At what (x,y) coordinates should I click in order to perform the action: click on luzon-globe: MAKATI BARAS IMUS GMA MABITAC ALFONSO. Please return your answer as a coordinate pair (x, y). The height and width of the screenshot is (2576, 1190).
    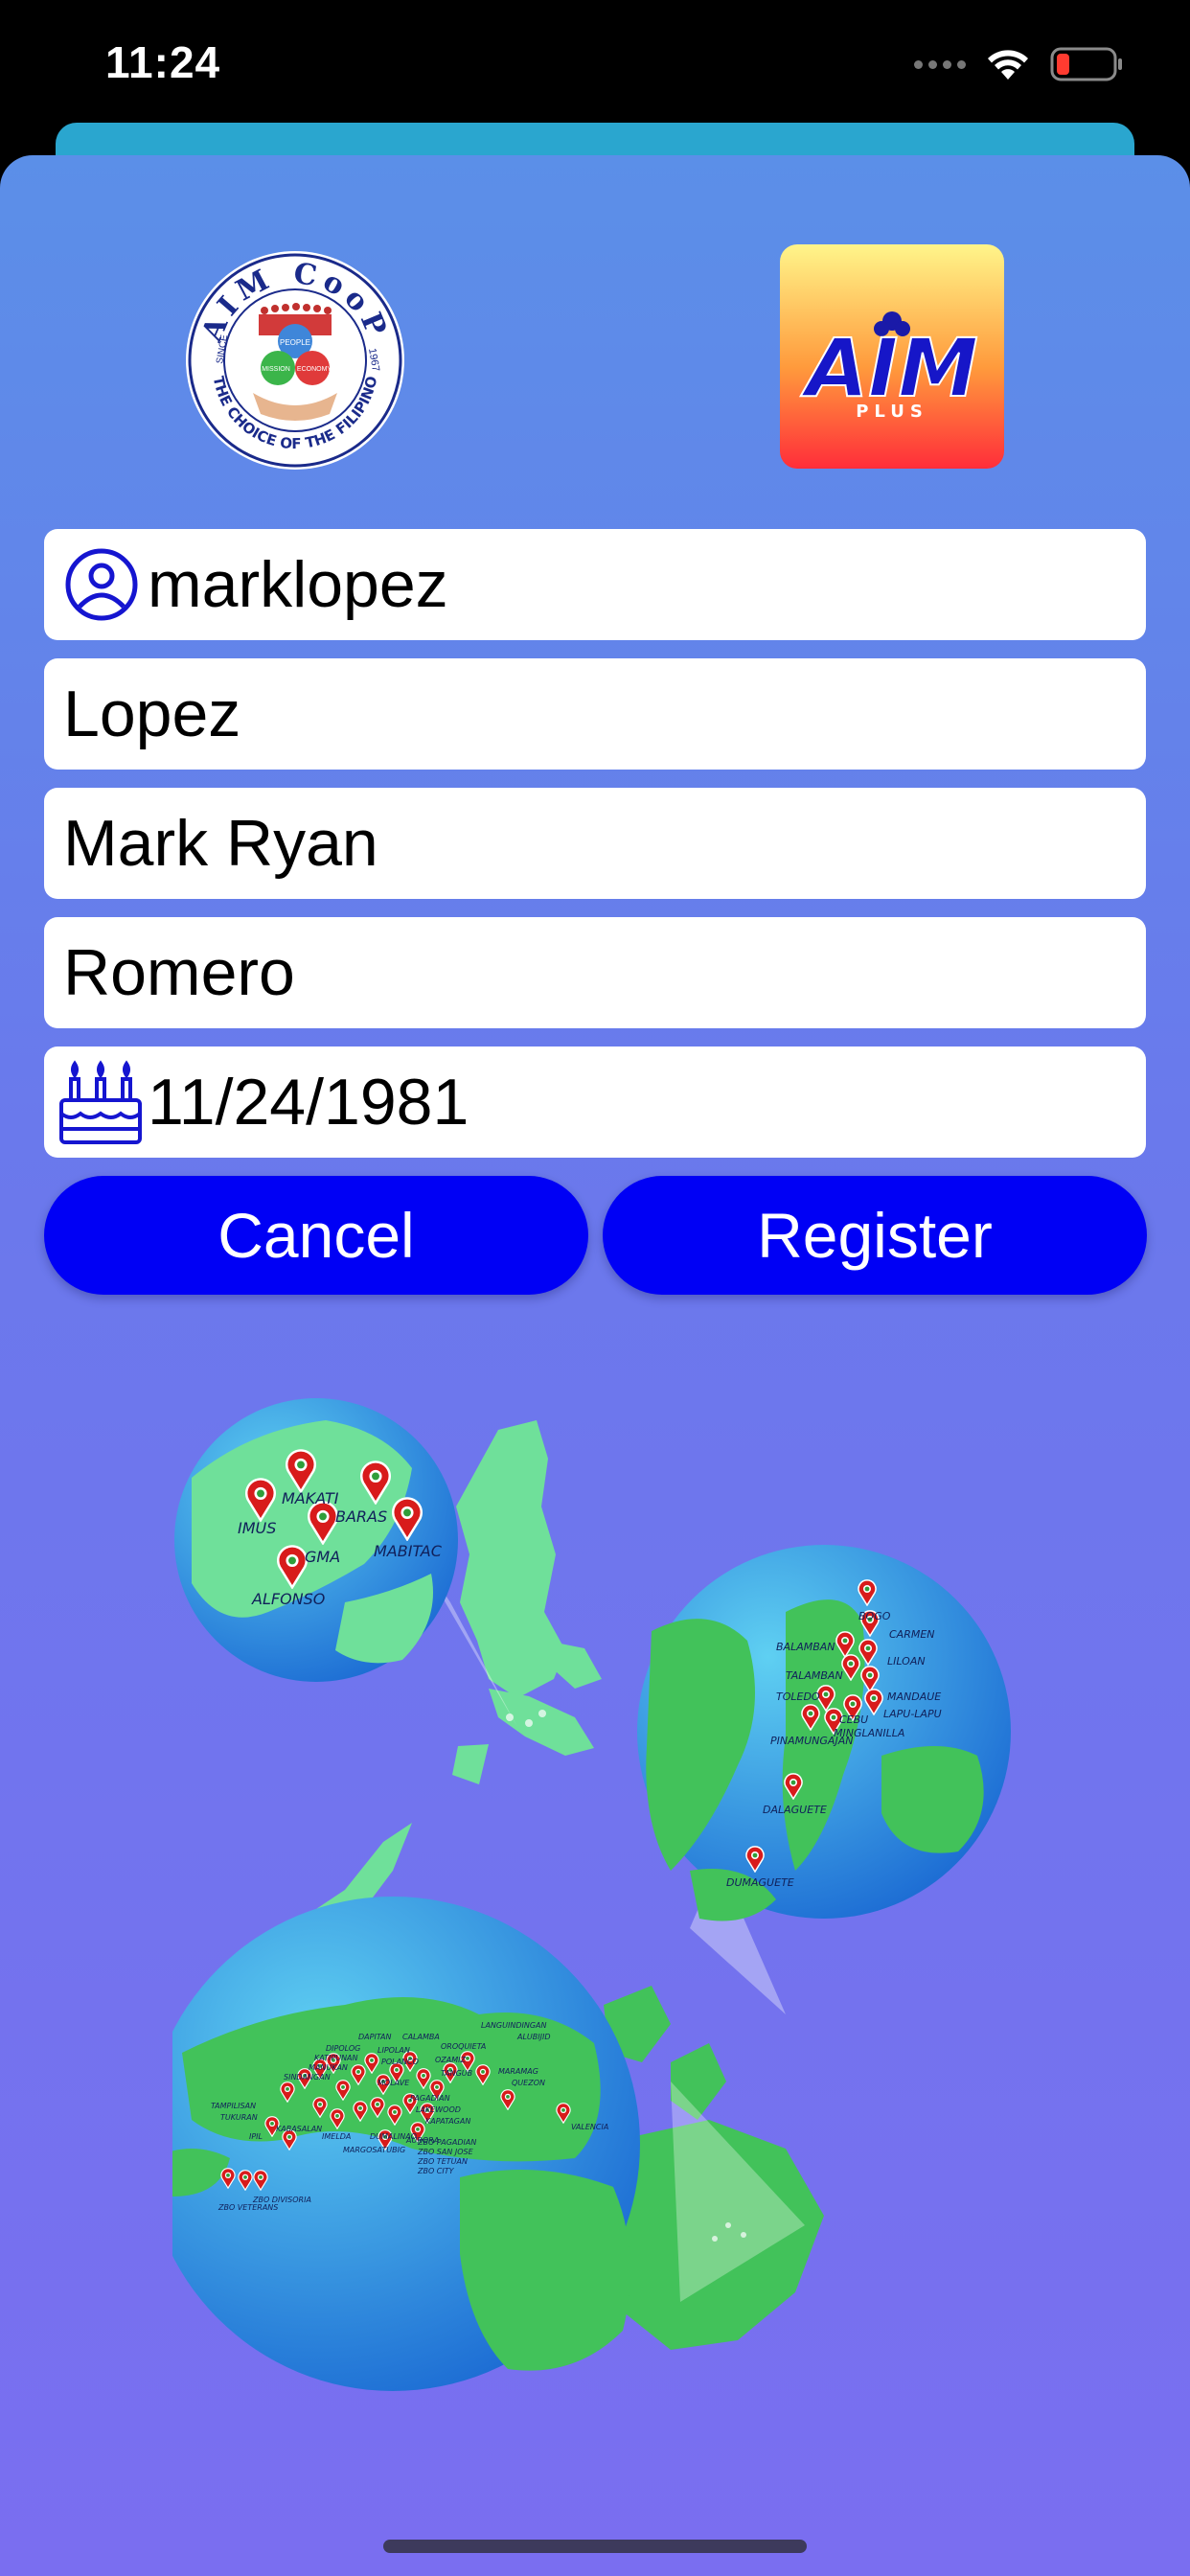
    Looking at the image, I should click on (316, 1540).